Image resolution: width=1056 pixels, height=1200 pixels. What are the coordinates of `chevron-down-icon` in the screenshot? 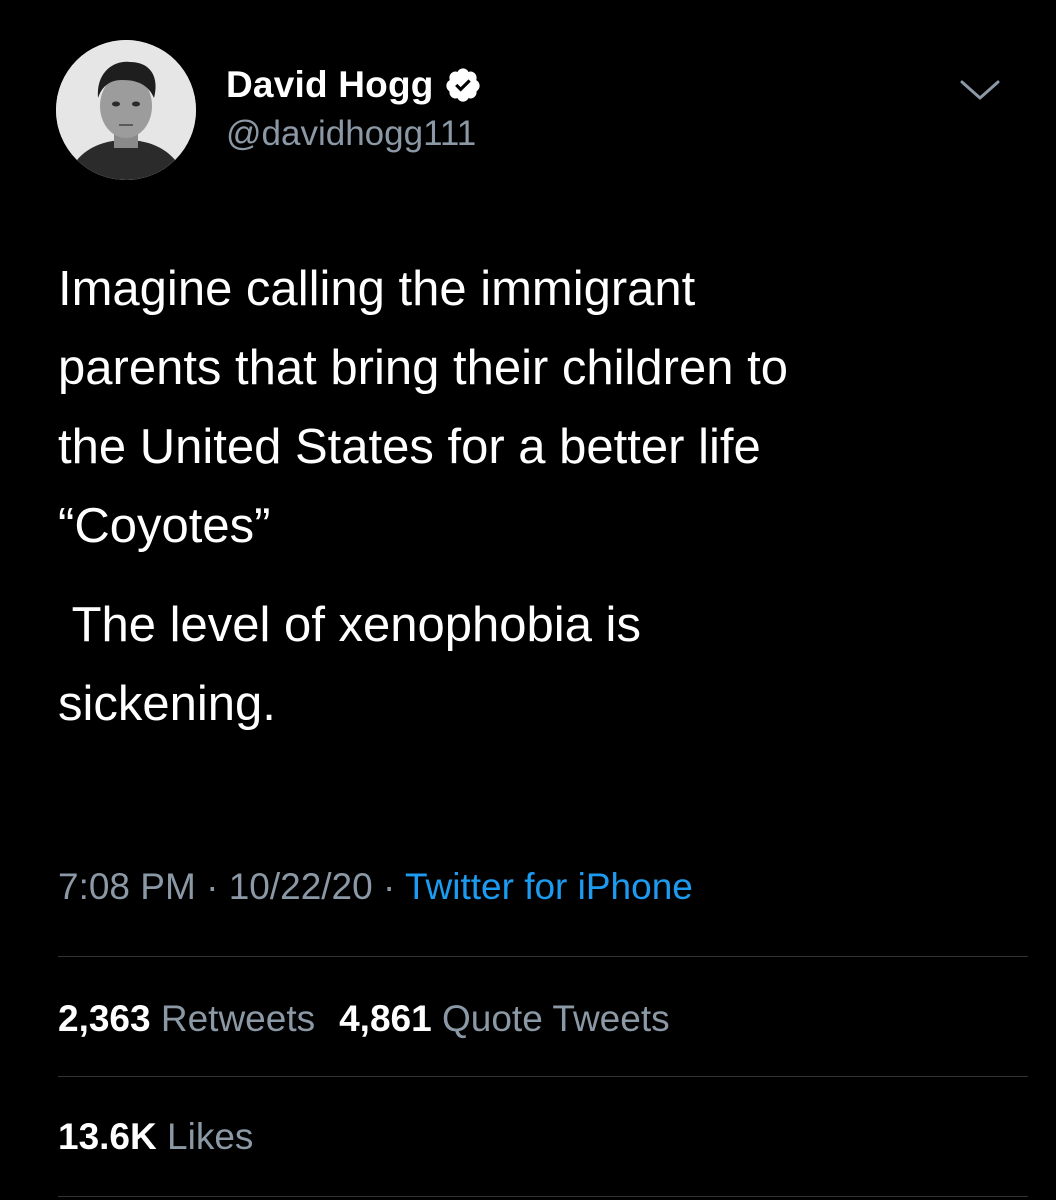 It's located at (980, 90).